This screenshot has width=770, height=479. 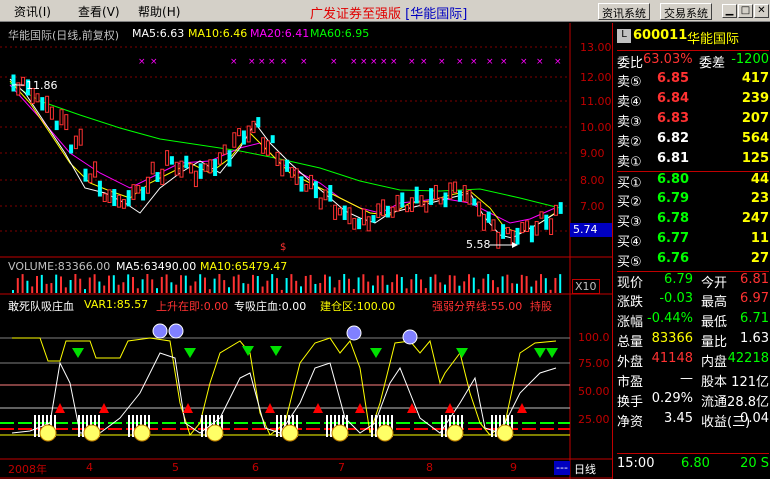 I want to click on special-label: 专吸庄血:0.00, so click(x=270, y=306).